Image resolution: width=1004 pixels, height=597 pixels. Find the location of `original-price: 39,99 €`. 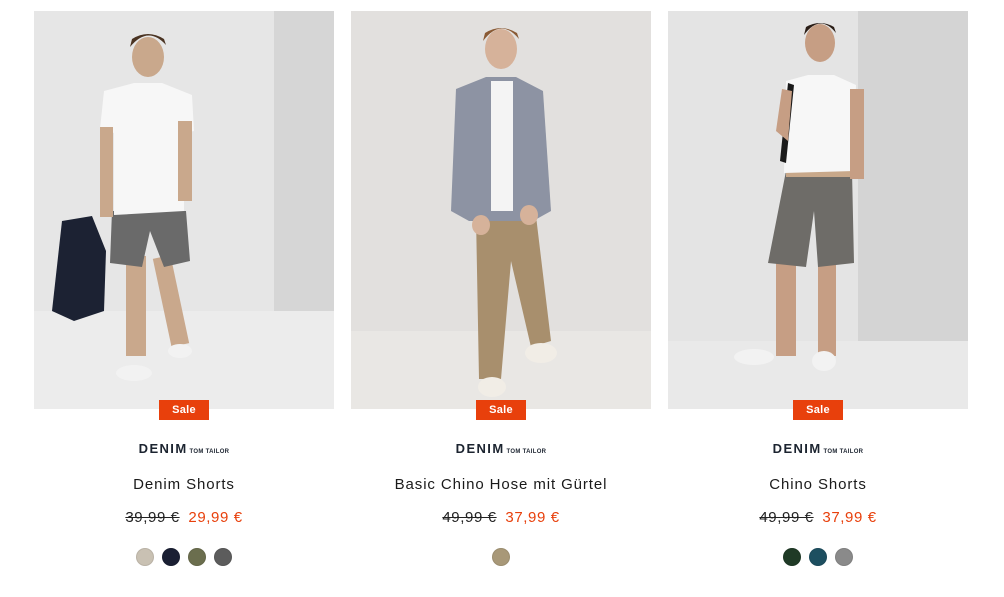

original-price: 39,99 € is located at coordinates (152, 517).